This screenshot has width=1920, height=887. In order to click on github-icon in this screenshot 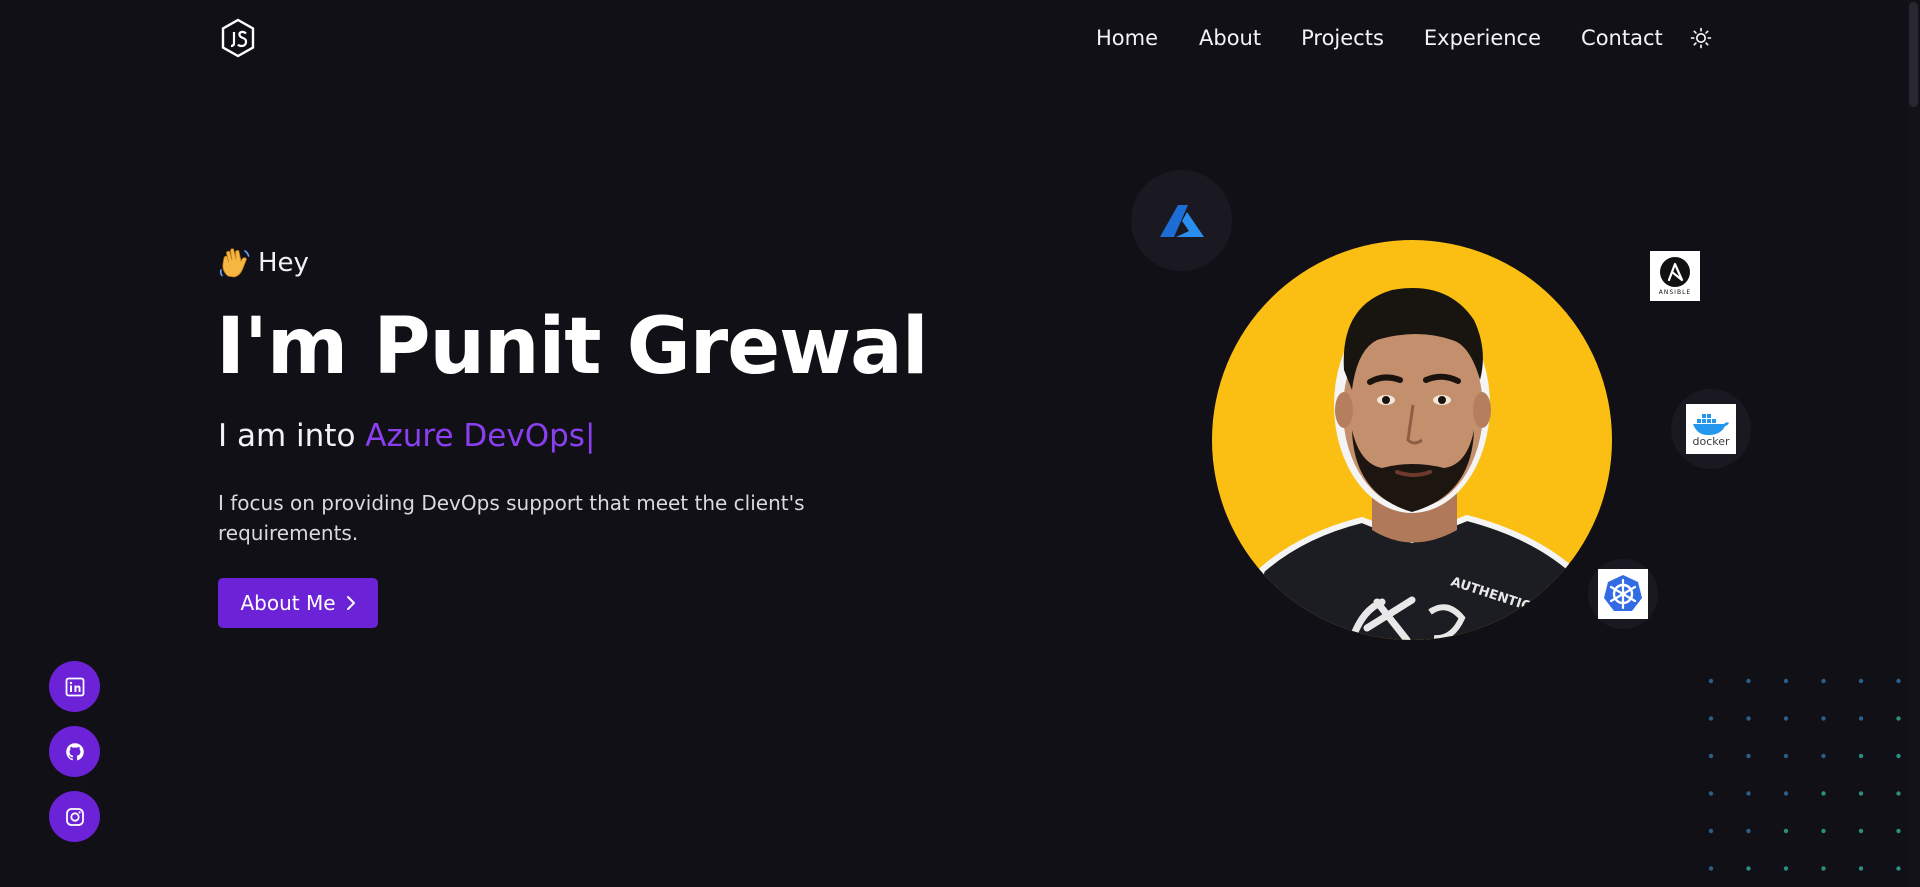, I will do `click(74, 751)`.